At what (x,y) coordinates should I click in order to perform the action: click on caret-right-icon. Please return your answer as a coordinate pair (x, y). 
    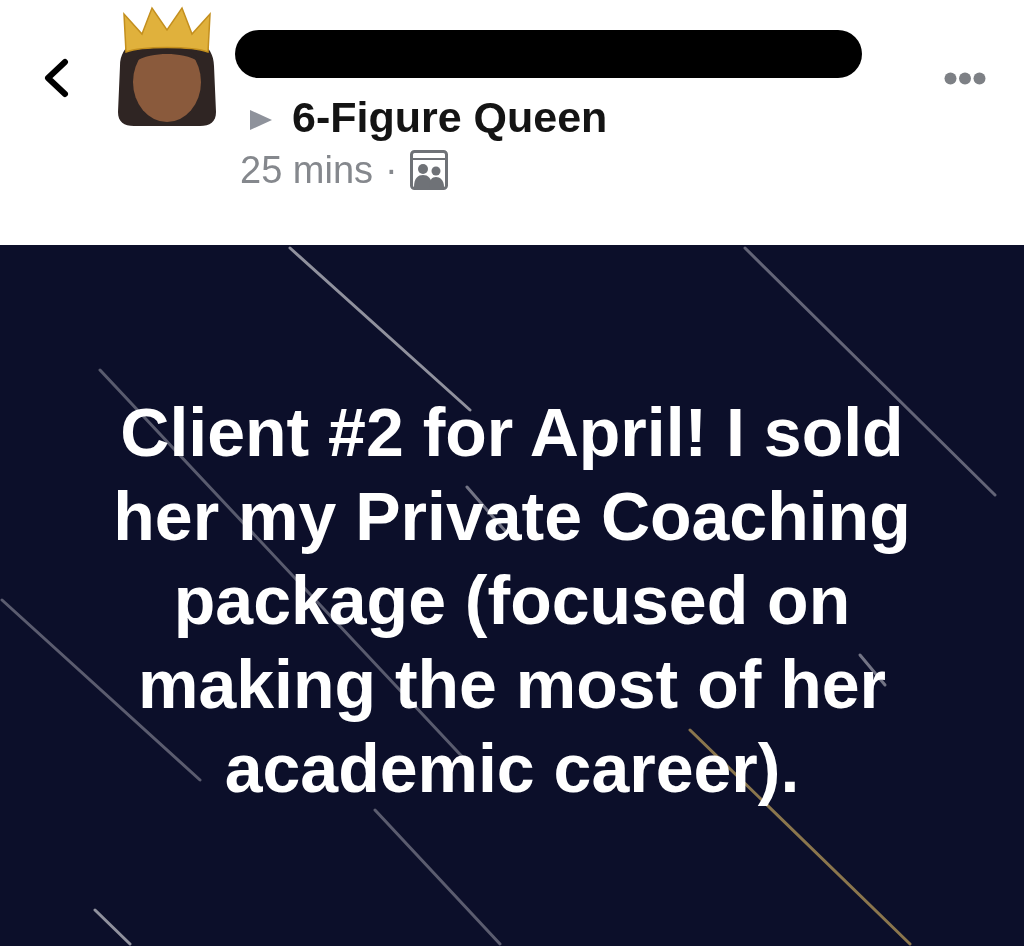
    Looking at the image, I should click on (261, 120).